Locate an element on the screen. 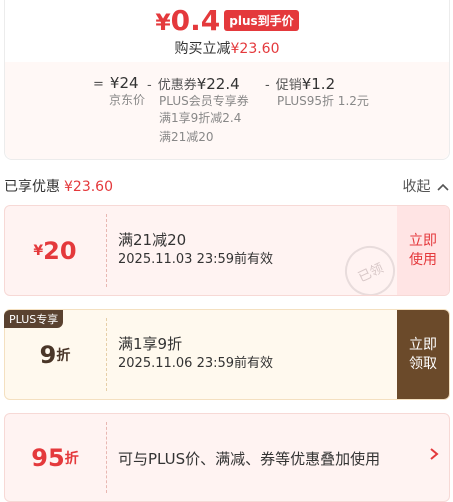 This screenshot has height=502, width=453. purchase-reduction: 购买立减¥23.60 is located at coordinates (227, 48).